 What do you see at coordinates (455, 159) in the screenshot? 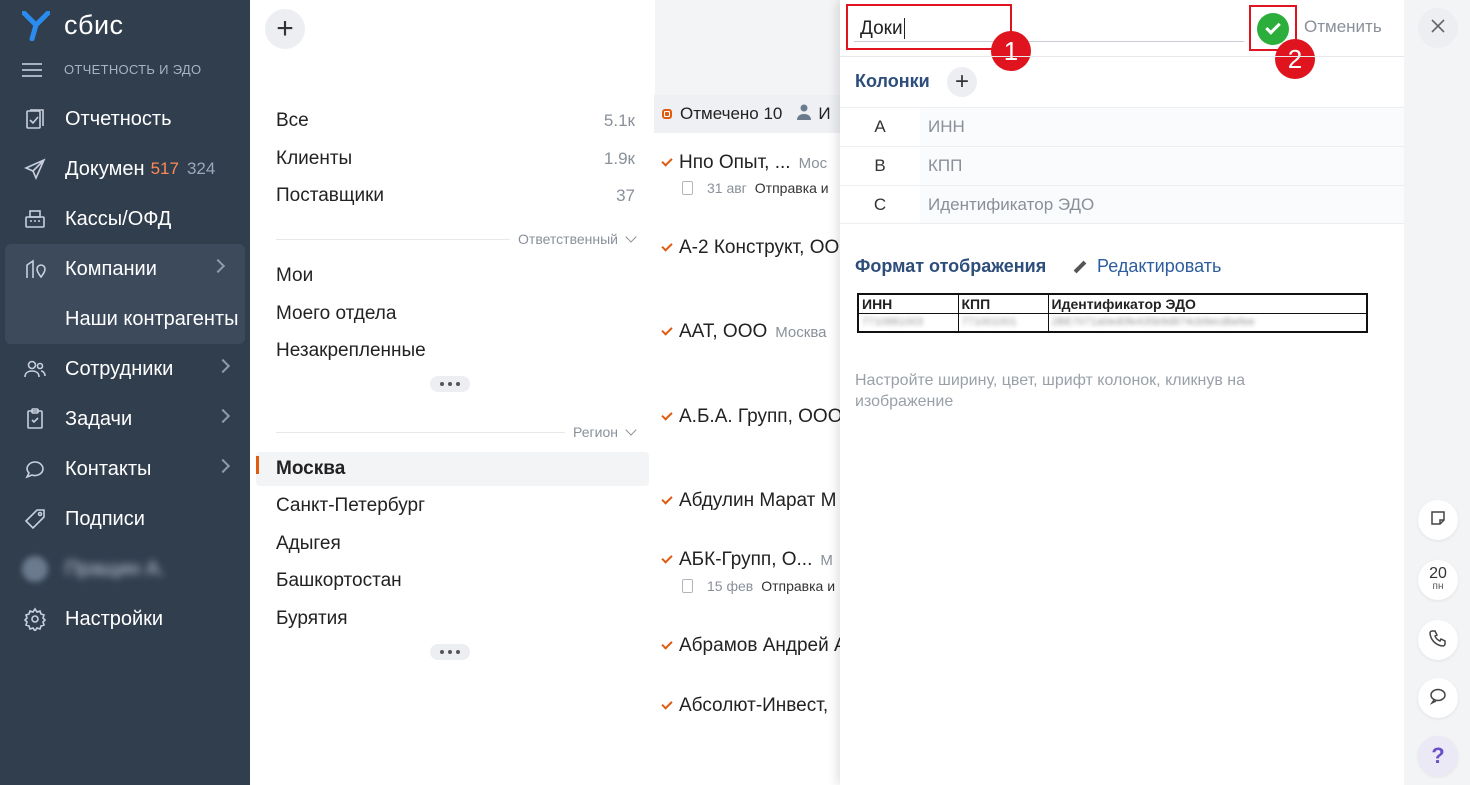
I see `filter-clients: Клиенты 1.9к` at bounding box center [455, 159].